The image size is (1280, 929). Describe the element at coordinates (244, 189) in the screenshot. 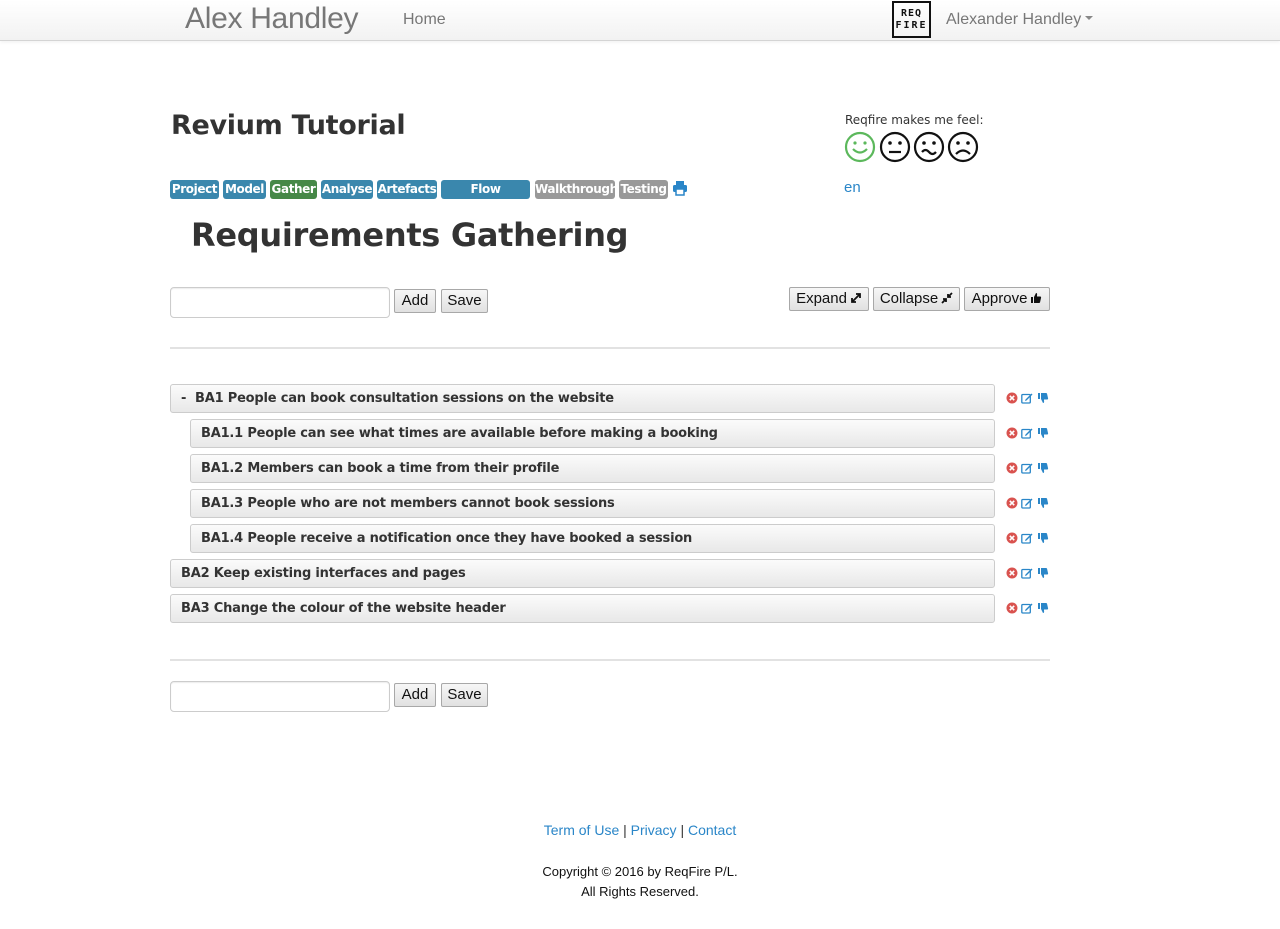

I see `tab-model: Model` at that location.